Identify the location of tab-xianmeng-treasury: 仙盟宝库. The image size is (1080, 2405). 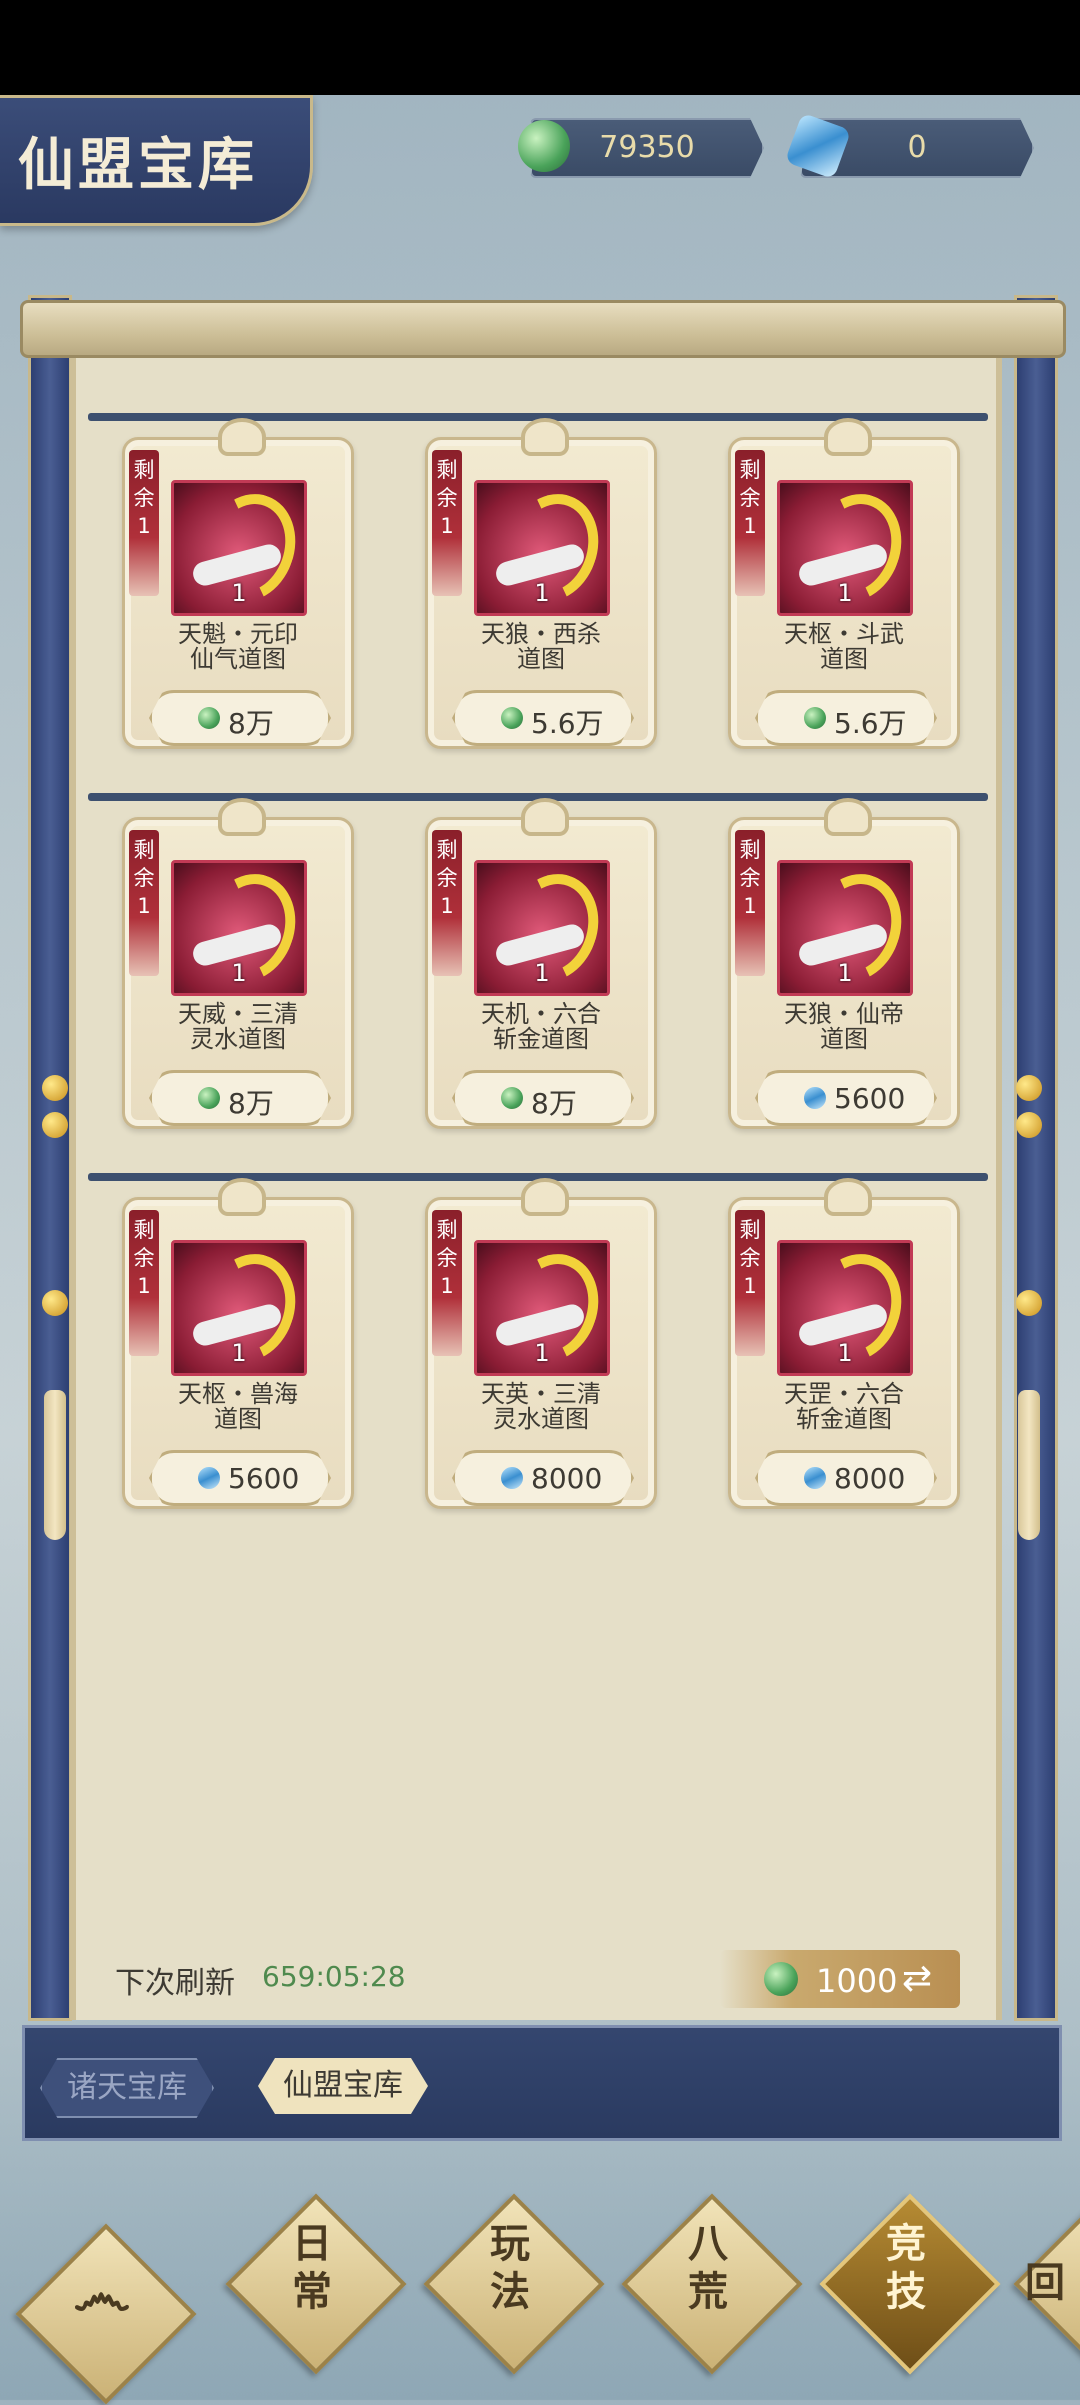
(343, 2086).